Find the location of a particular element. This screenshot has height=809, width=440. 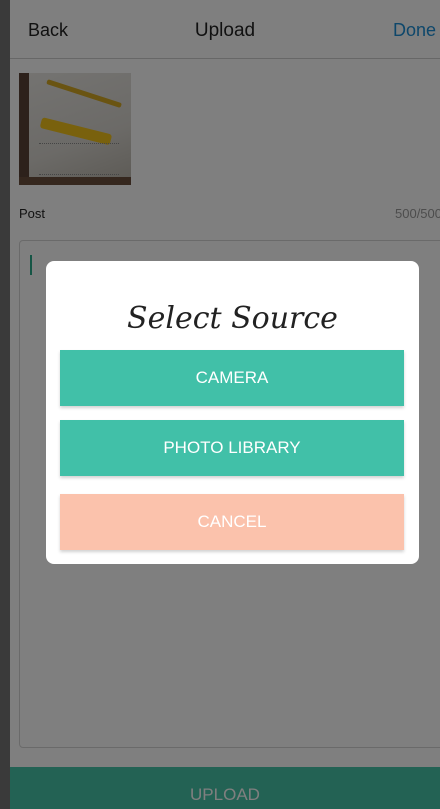

dialog-title: Select Source is located at coordinates (232, 318).